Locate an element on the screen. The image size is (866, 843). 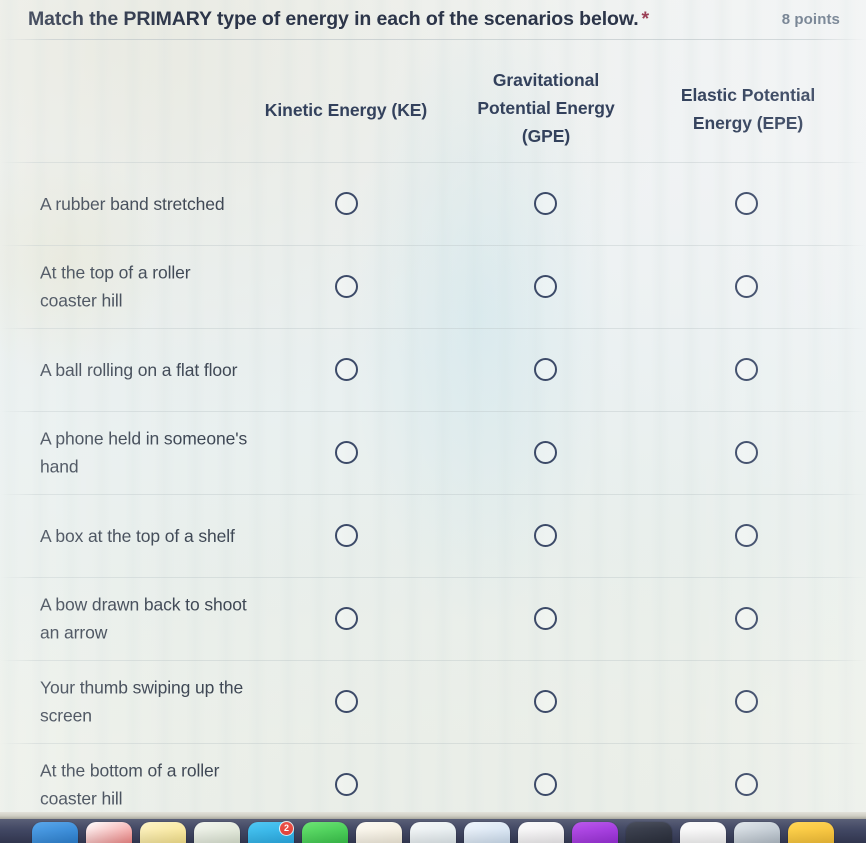
points-value: 8 points is located at coordinates (810, 19).